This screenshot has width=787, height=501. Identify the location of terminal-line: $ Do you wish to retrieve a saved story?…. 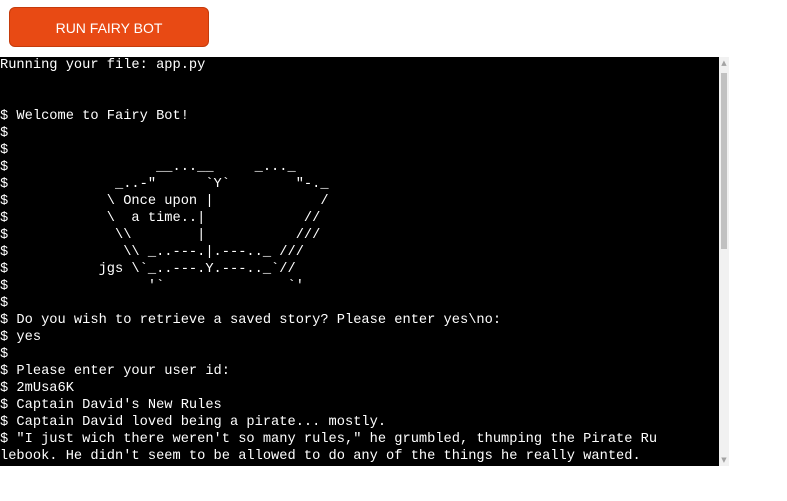
(251, 320).